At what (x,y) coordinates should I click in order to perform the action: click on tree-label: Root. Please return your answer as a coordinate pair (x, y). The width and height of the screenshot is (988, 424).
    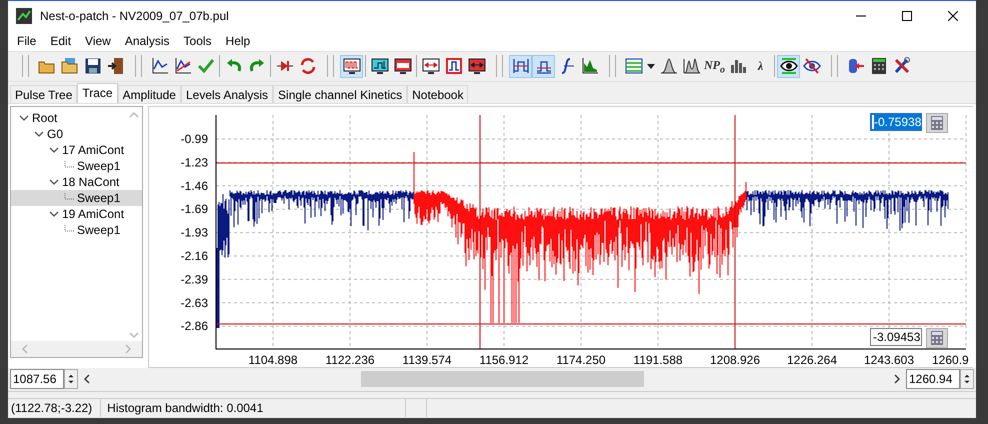
    Looking at the image, I should click on (45, 117).